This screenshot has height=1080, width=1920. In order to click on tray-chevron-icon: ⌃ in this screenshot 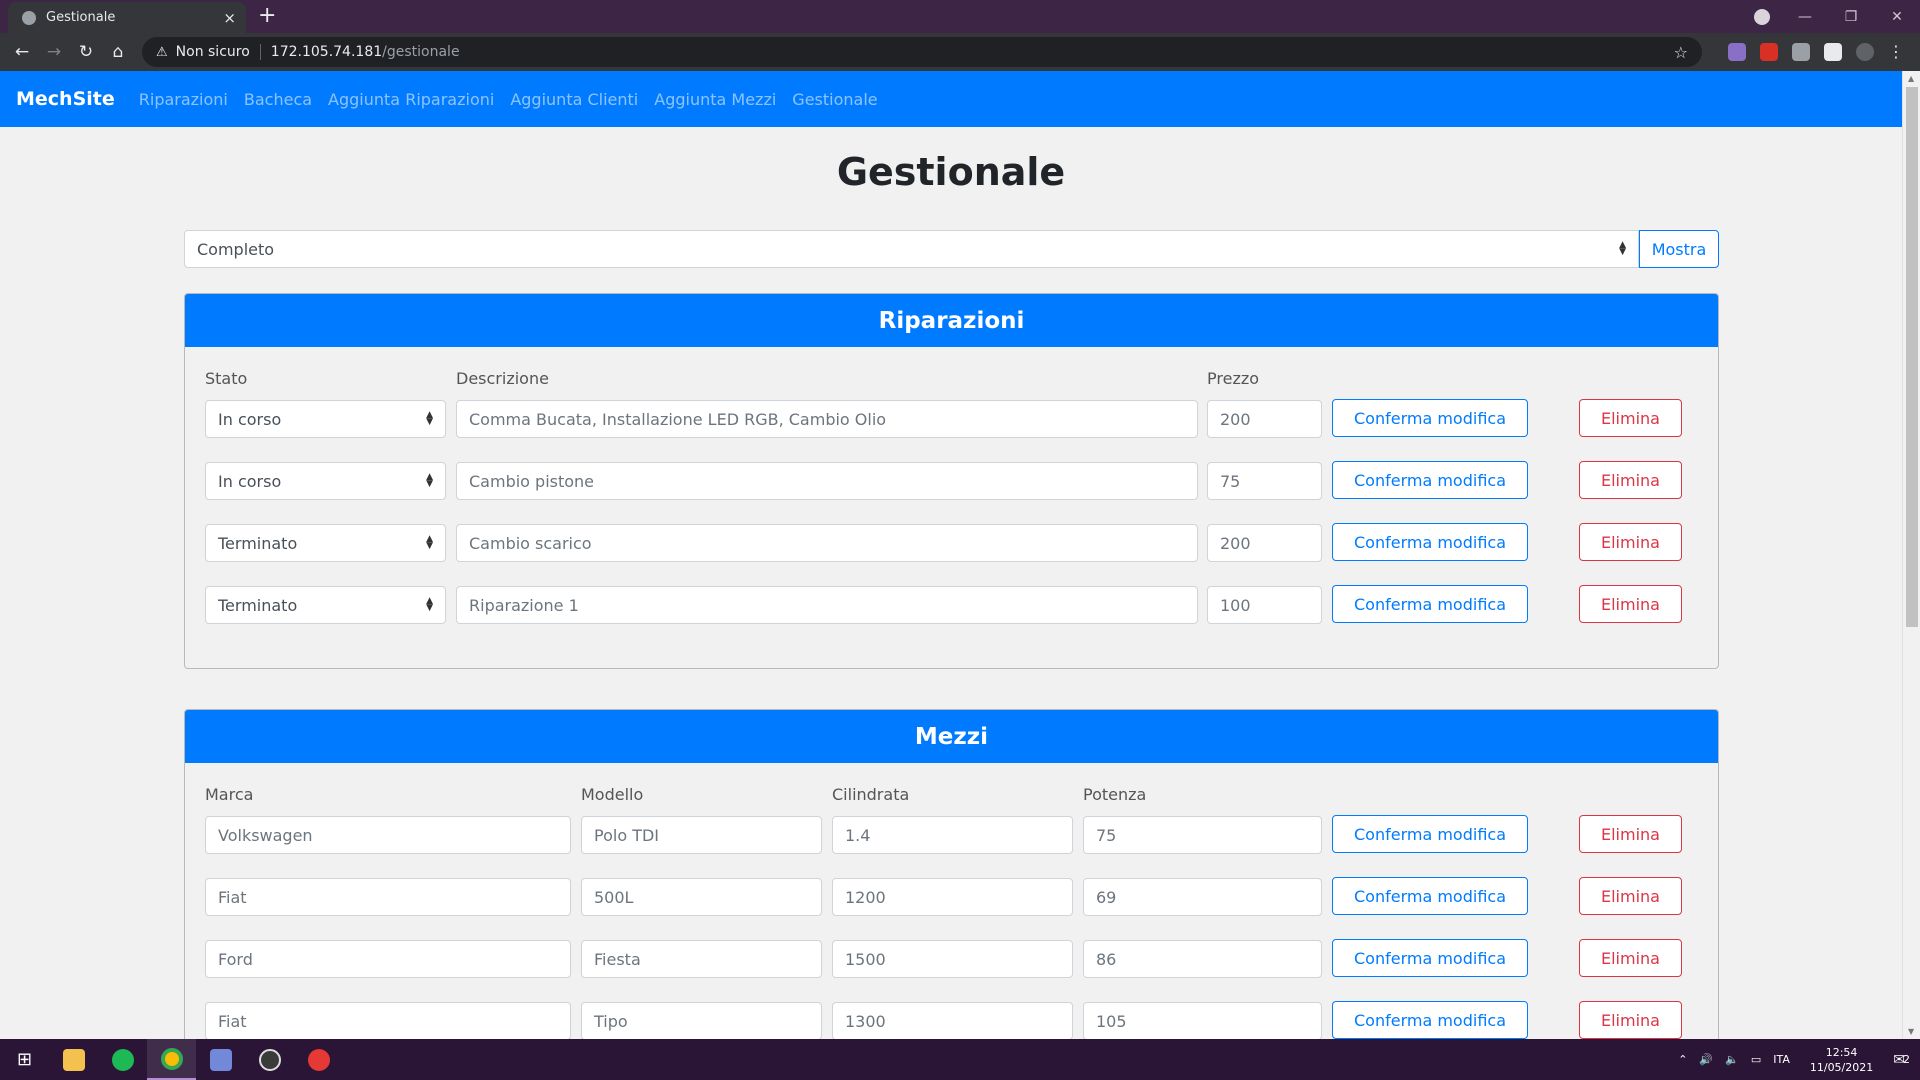, I will do `click(1682, 1059)`.